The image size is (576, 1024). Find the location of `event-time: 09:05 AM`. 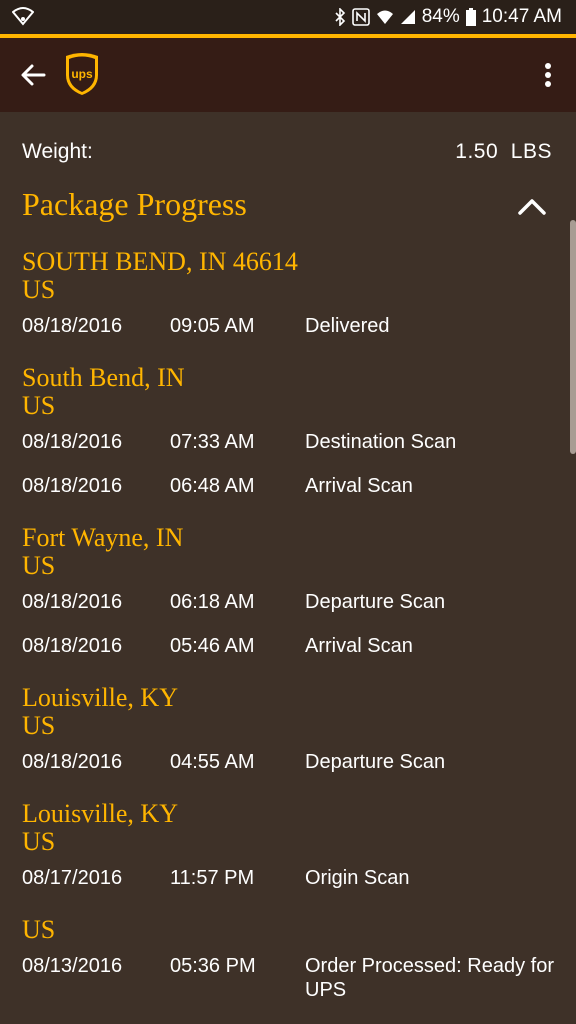

event-time: 09:05 AM is located at coordinates (212, 326).